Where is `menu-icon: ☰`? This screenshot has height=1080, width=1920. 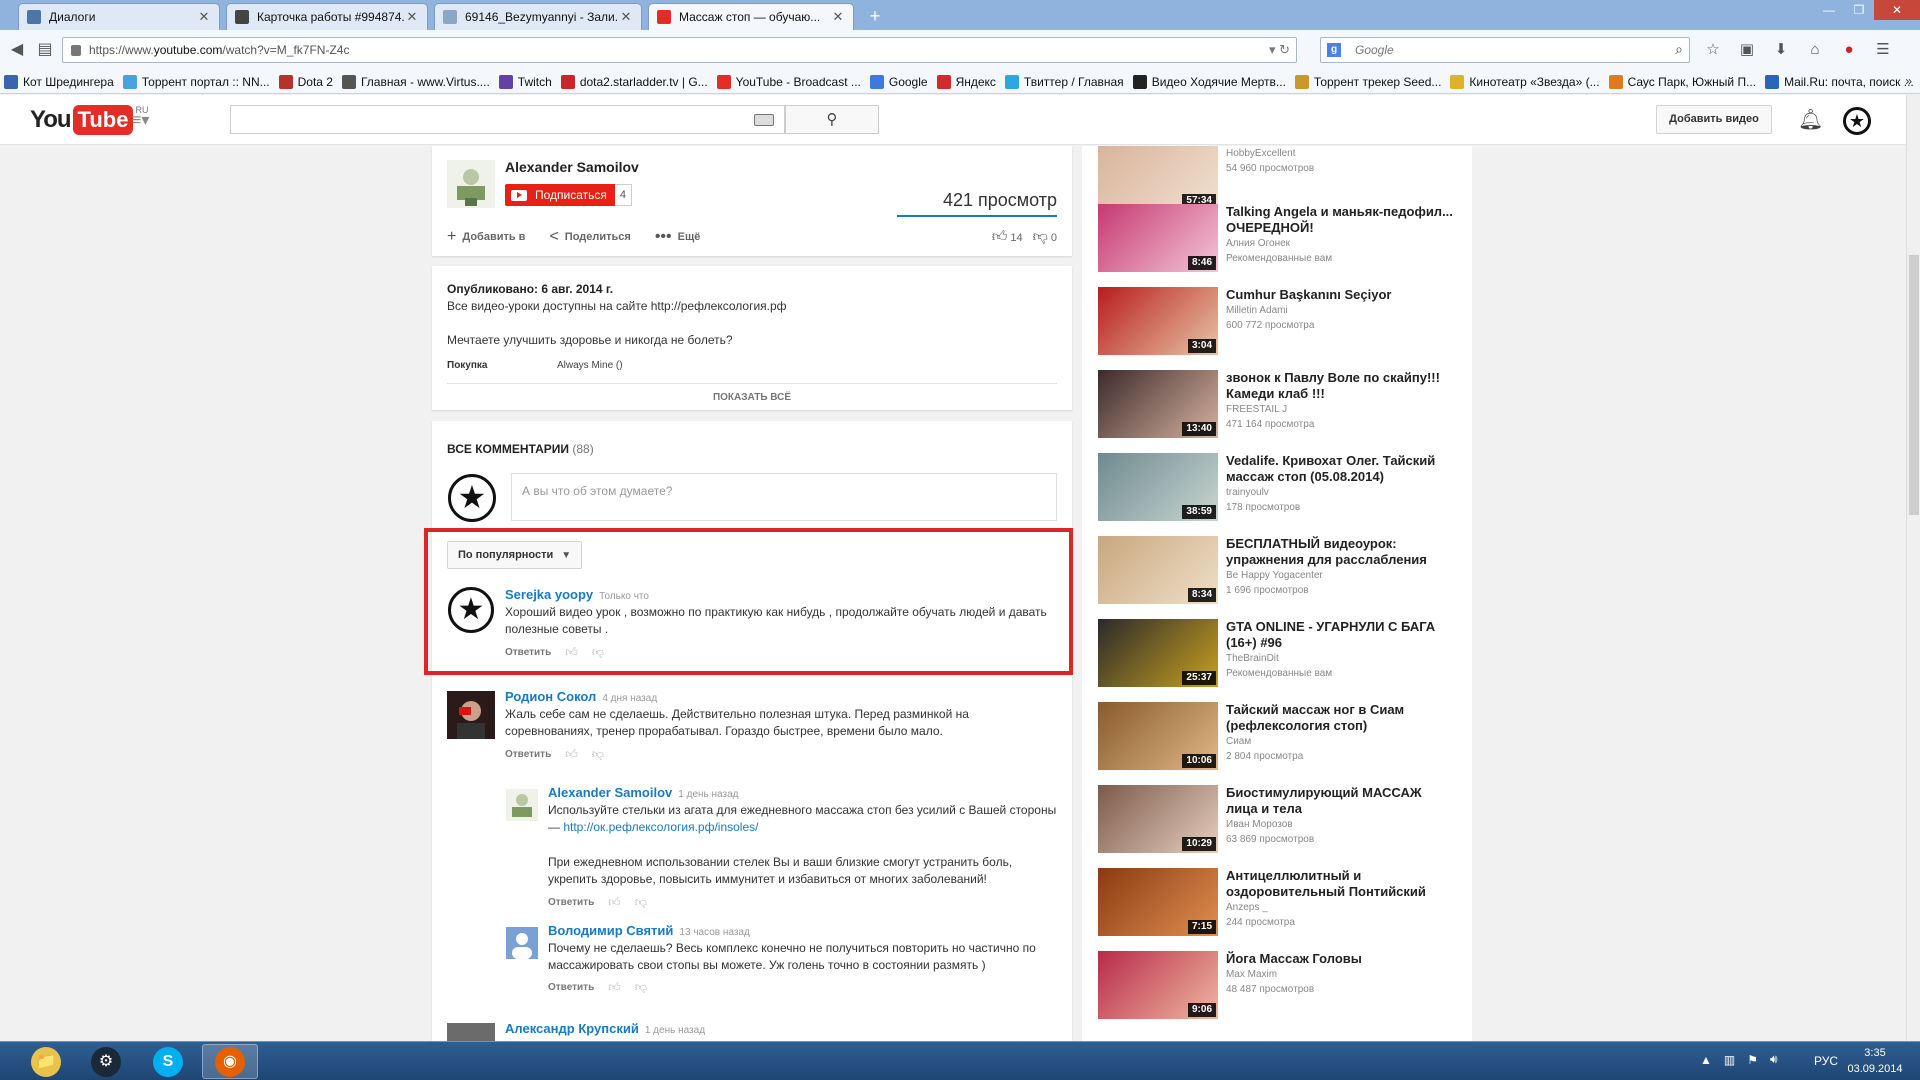 menu-icon: ☰ is located at coordinates (1883, 50).